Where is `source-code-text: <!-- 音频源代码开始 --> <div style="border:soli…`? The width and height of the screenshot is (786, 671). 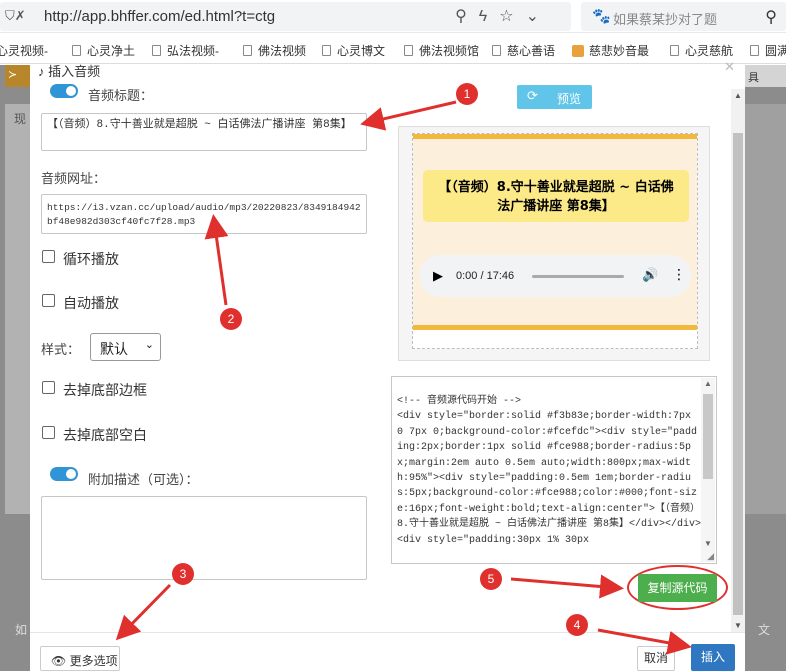 source-code-text: <!-- 音频源代码开始 --> <div style="border:soli… is located at coordinates (550, 471).